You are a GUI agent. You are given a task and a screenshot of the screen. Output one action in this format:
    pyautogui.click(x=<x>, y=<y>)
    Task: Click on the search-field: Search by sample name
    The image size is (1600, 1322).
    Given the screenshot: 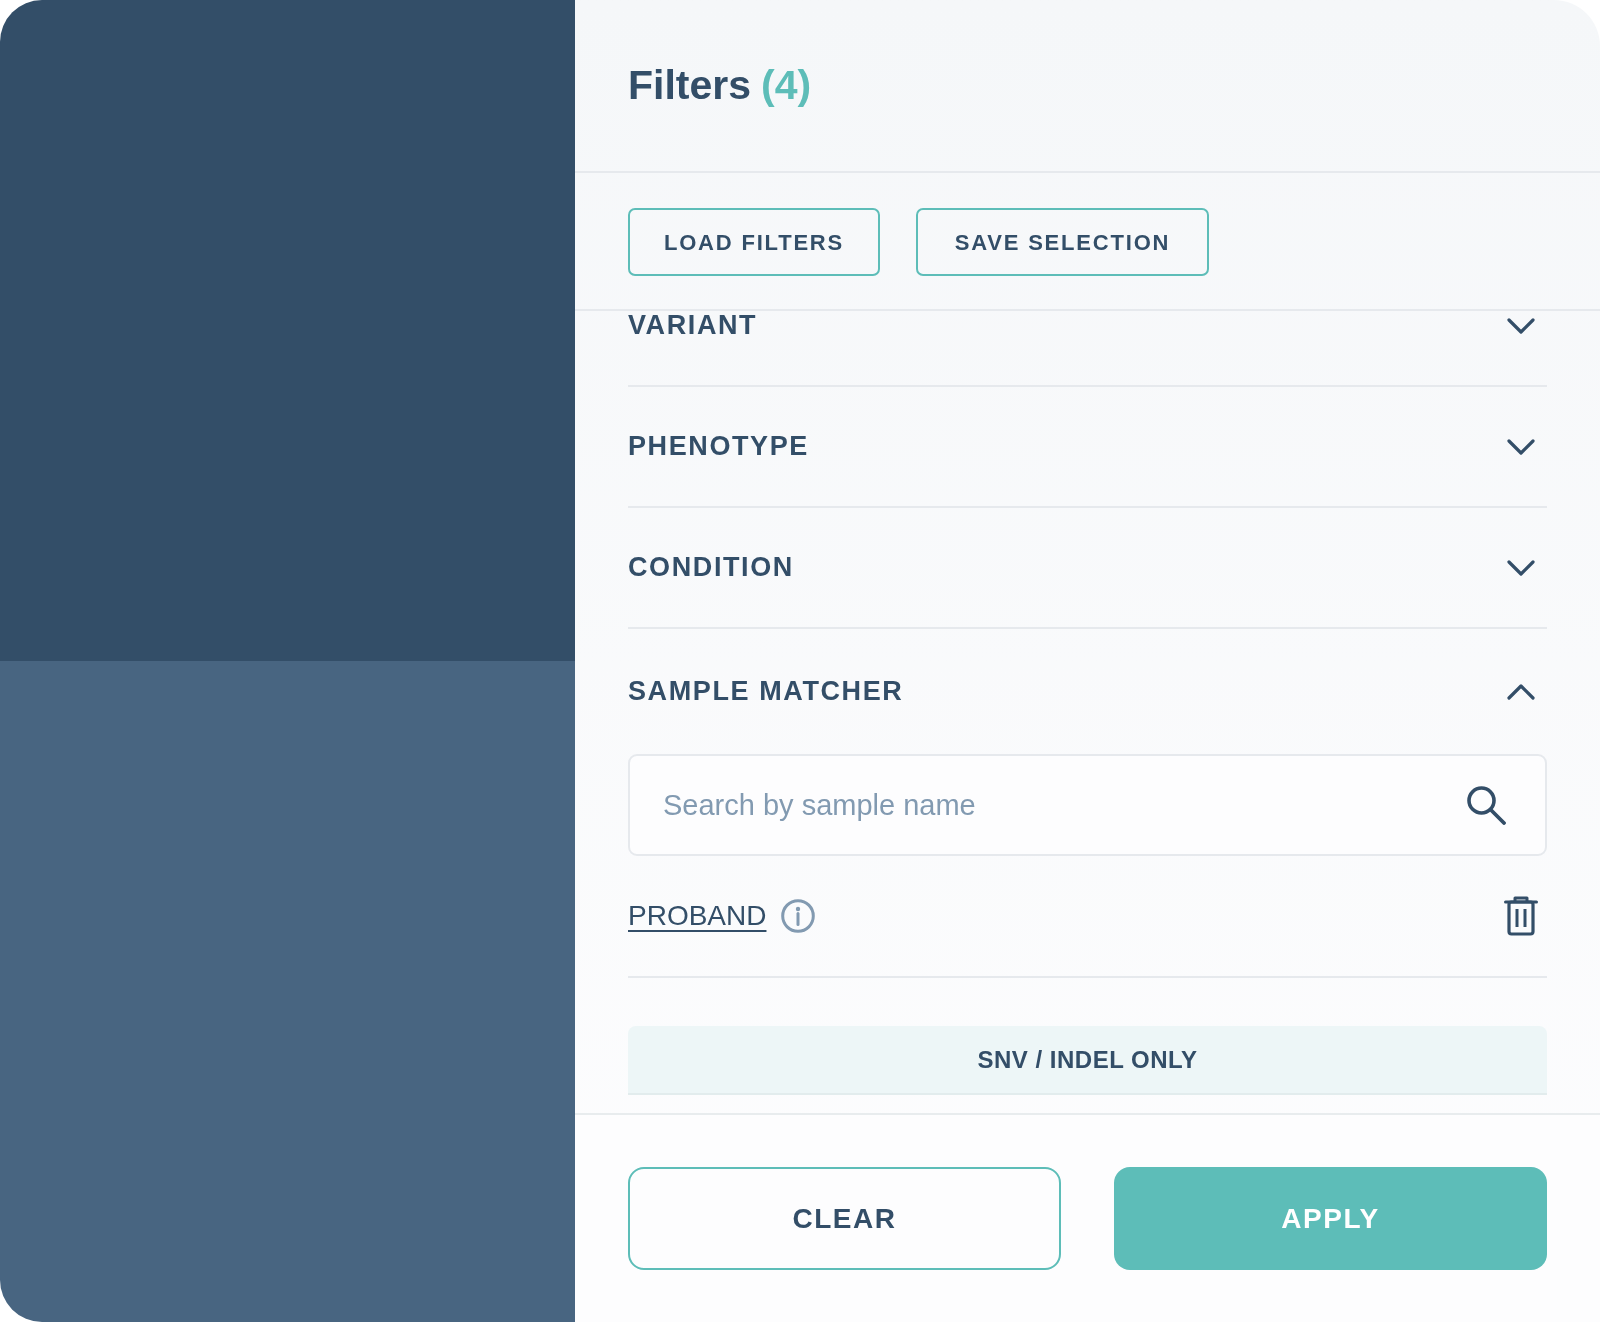 What is the action you would take?
    pyautogui.click(x=1087, y=805)
    